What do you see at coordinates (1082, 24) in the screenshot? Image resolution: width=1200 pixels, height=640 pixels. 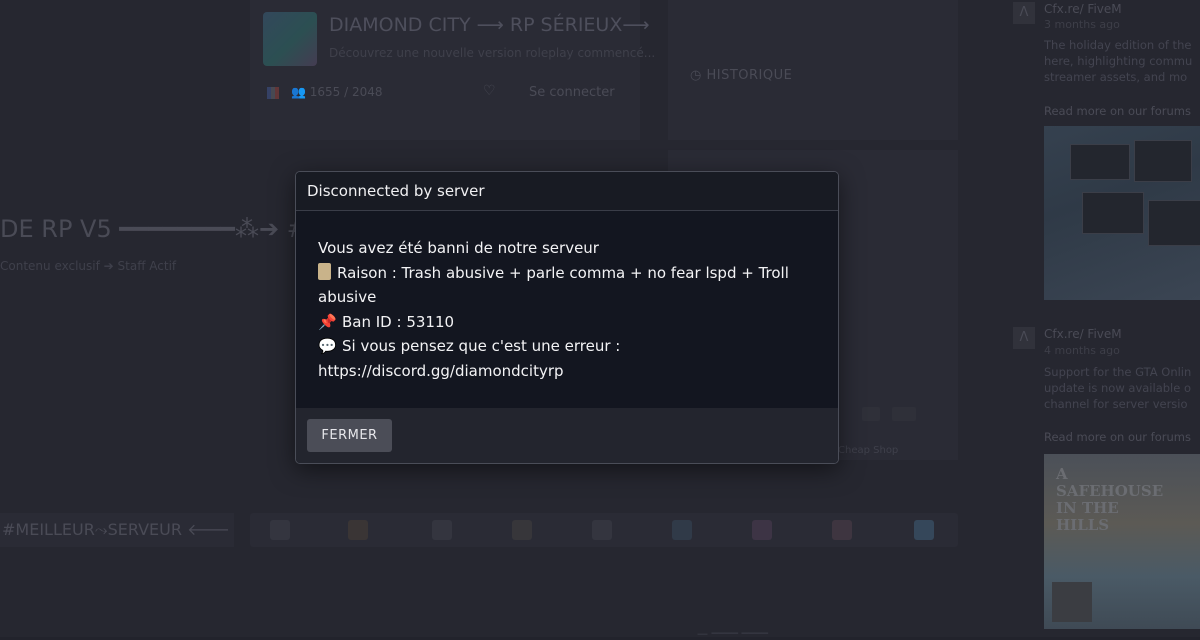 I see `news-time: 3 months ago` at bounding box center [1082, 24].